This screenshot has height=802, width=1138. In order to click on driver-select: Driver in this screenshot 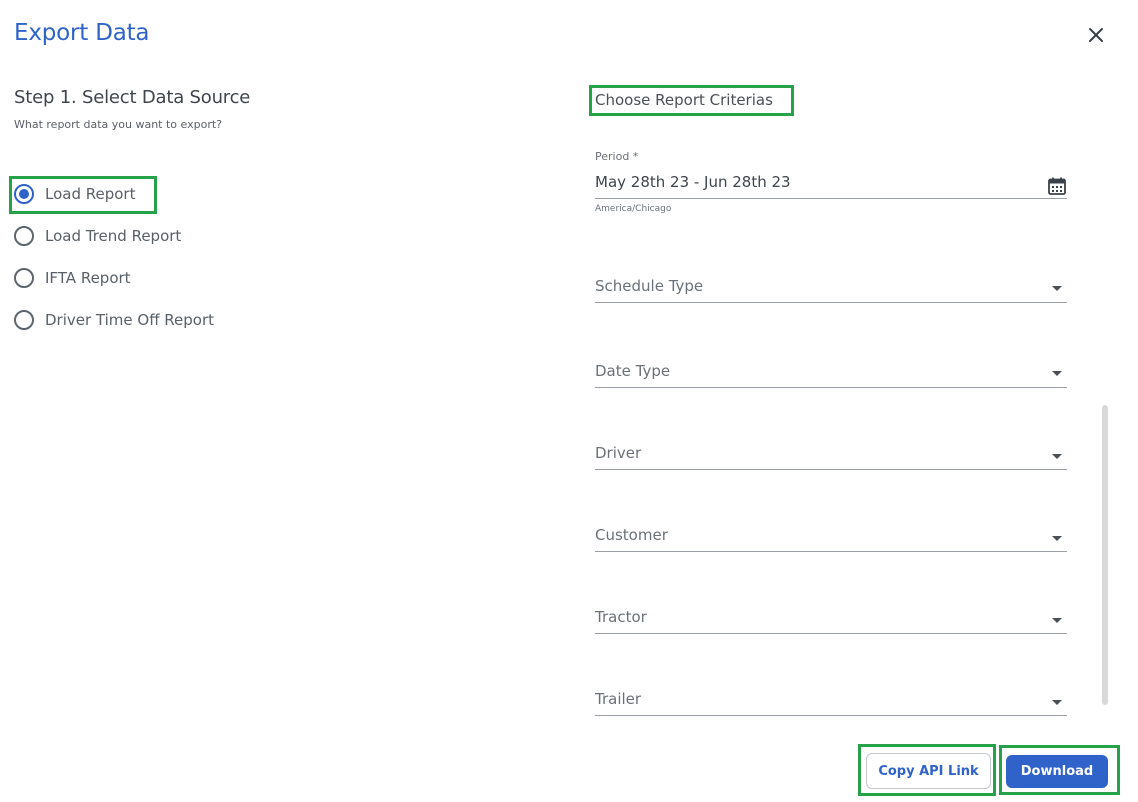, I will do `click(831, 453)`.